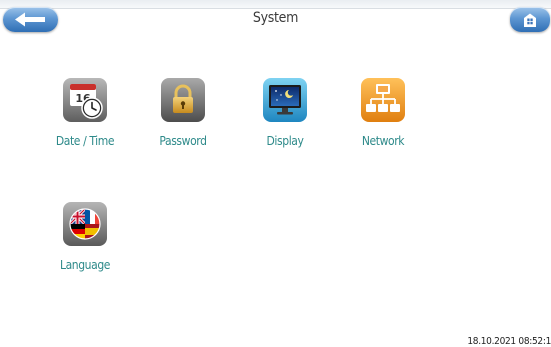  What do you see at coordinates (275, 18) in the screenshot?
I see `page-title: System` at bounding box center [275, 18].